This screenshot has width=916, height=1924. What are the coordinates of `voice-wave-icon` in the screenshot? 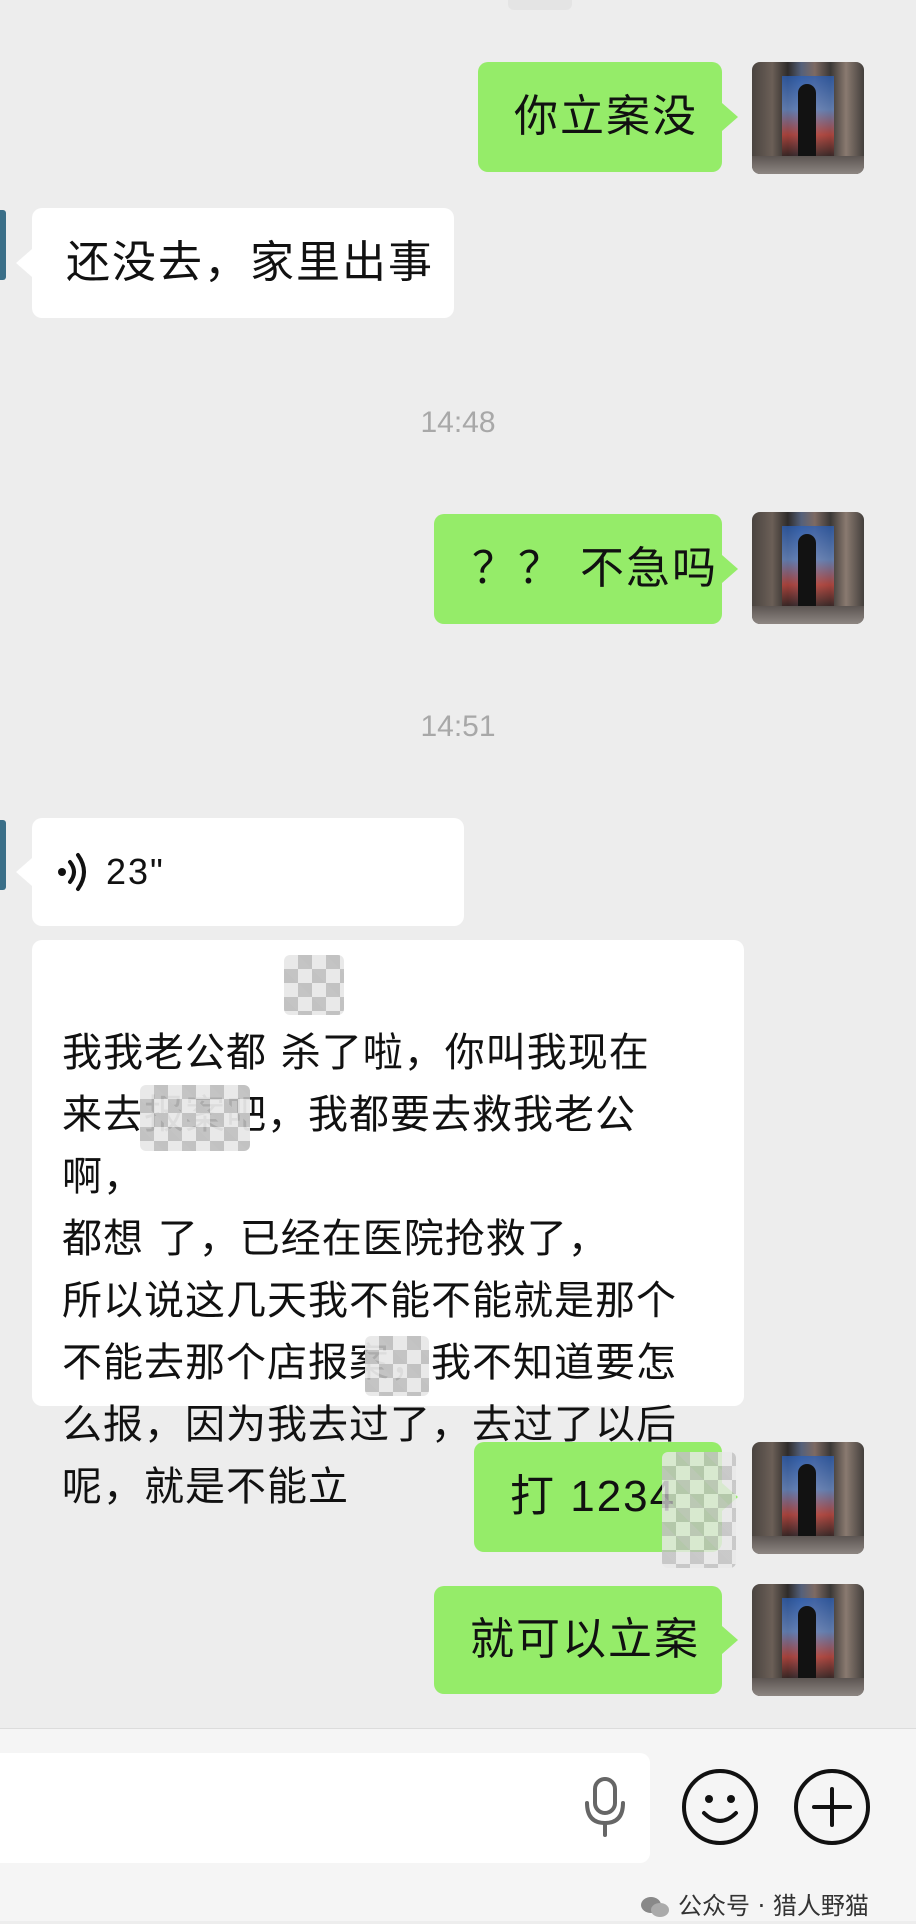 It's located at (74, 872).